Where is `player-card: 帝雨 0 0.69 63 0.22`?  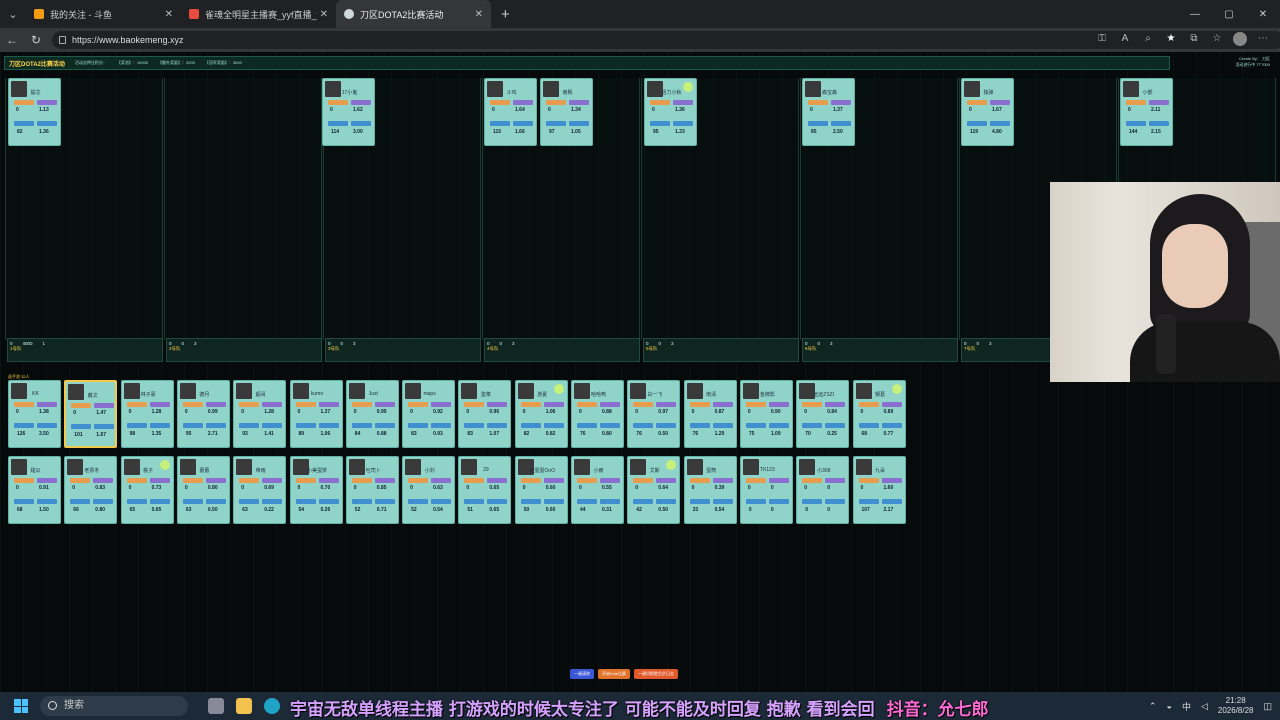
player-card: 帝雨 0 0.69 63 0.22 is located at coordinates (260, 490).